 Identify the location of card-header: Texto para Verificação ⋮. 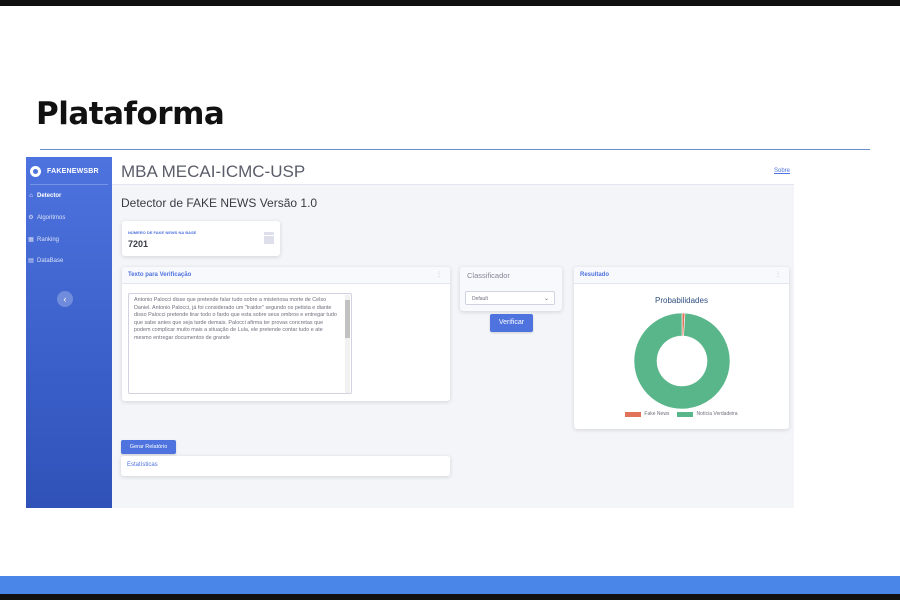
(286, 275).